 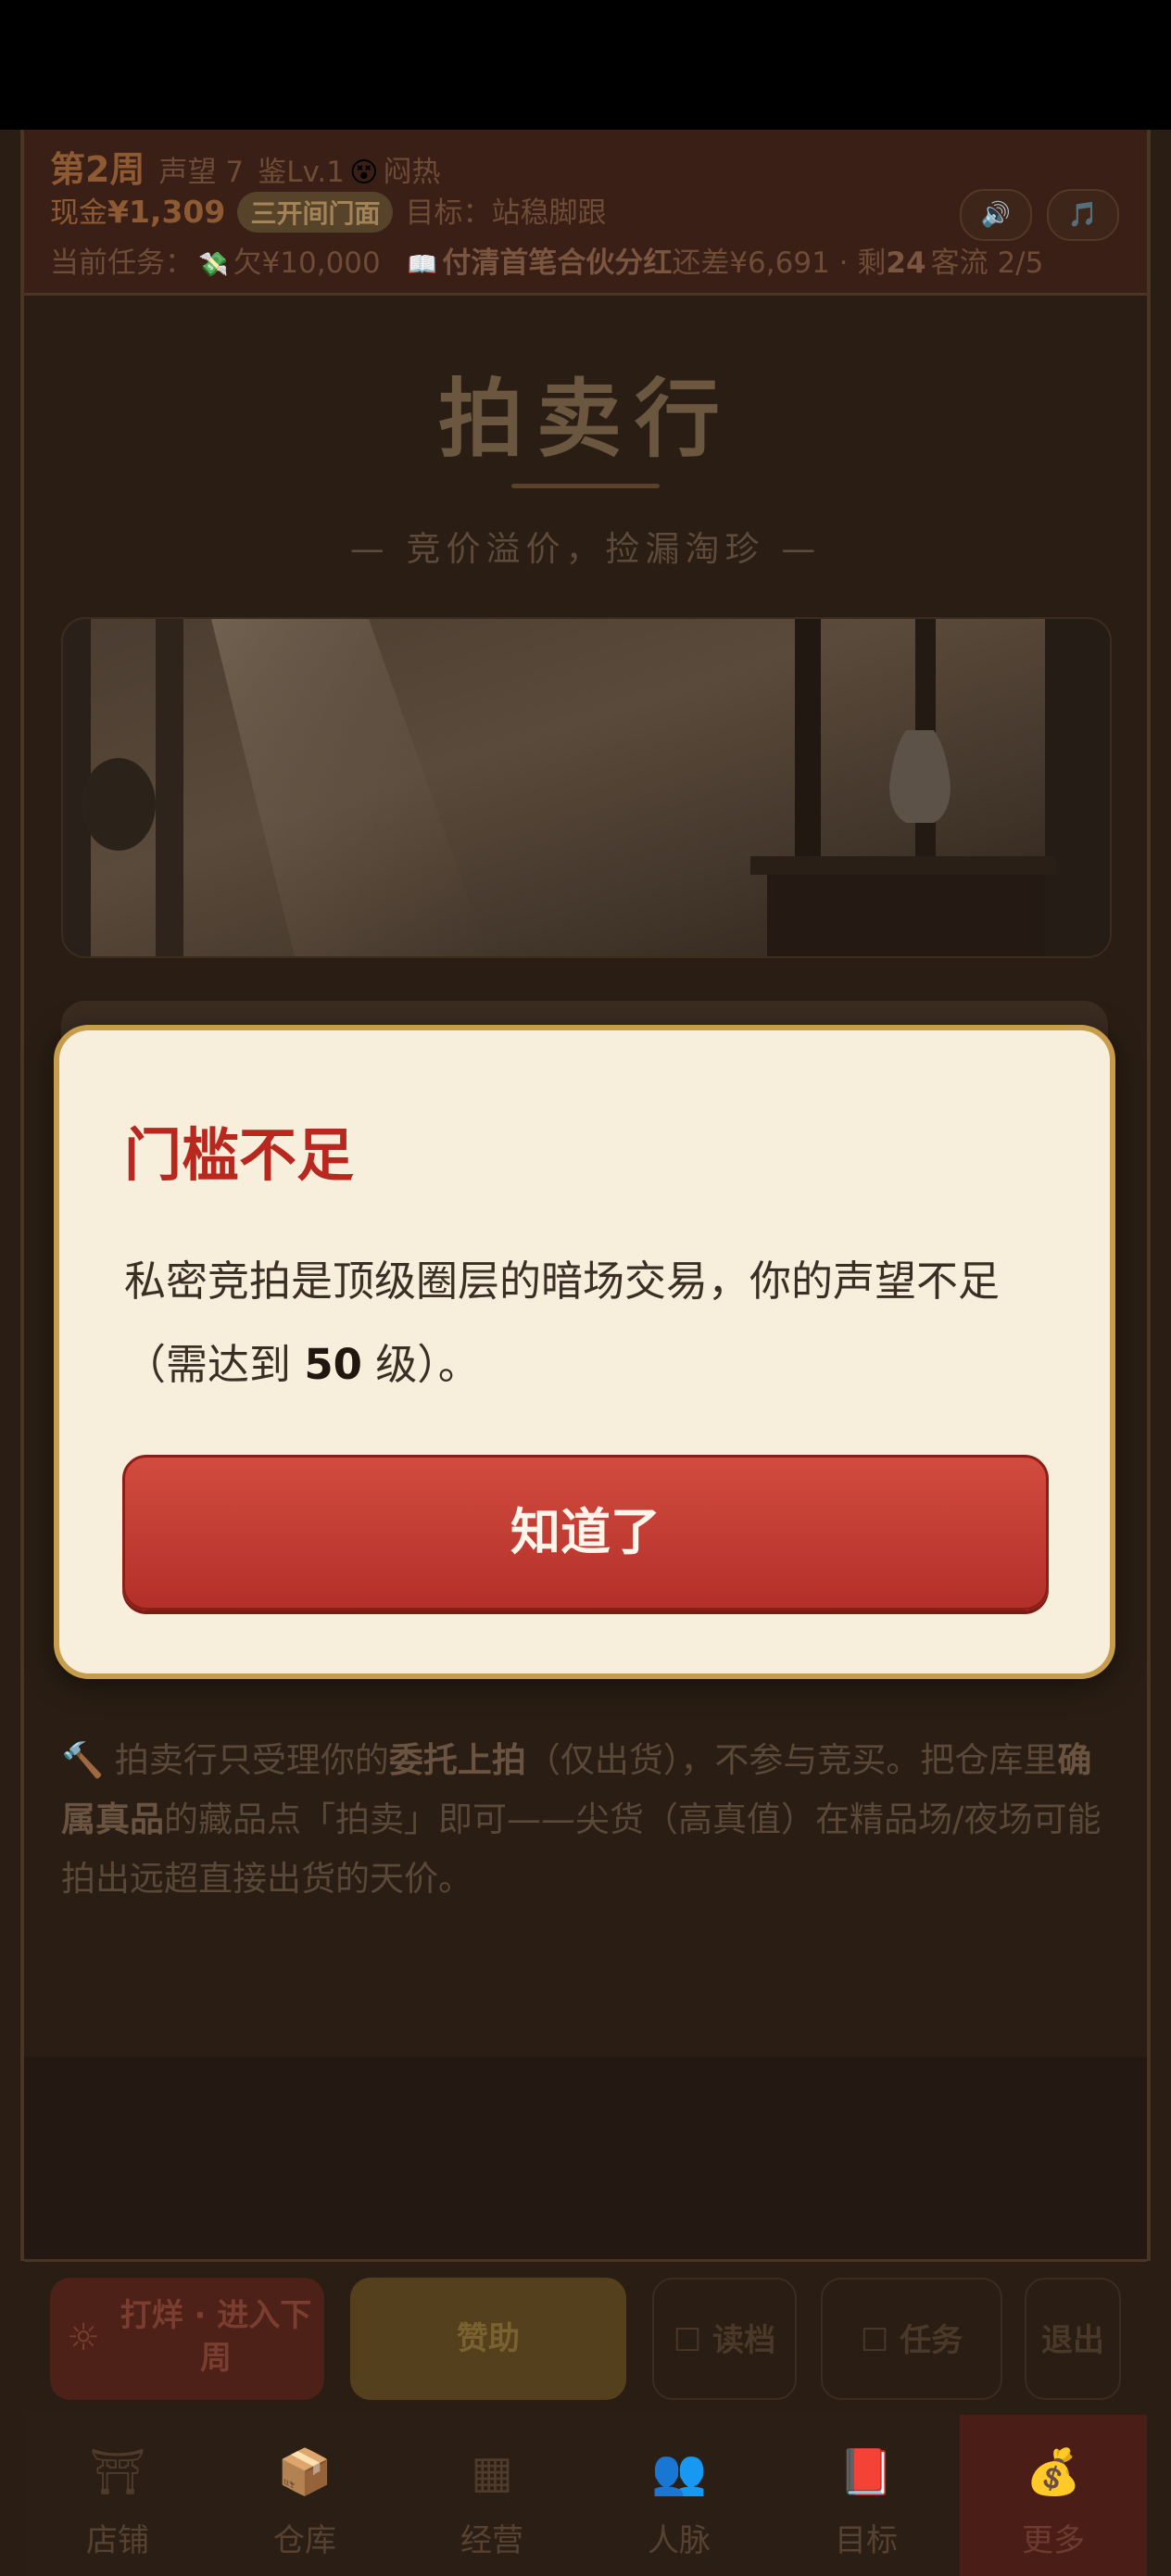 What do you see at coordinates (333, 1364) in the screenshot?
I see `required-level: 50` at bounding box center [333, 1364].